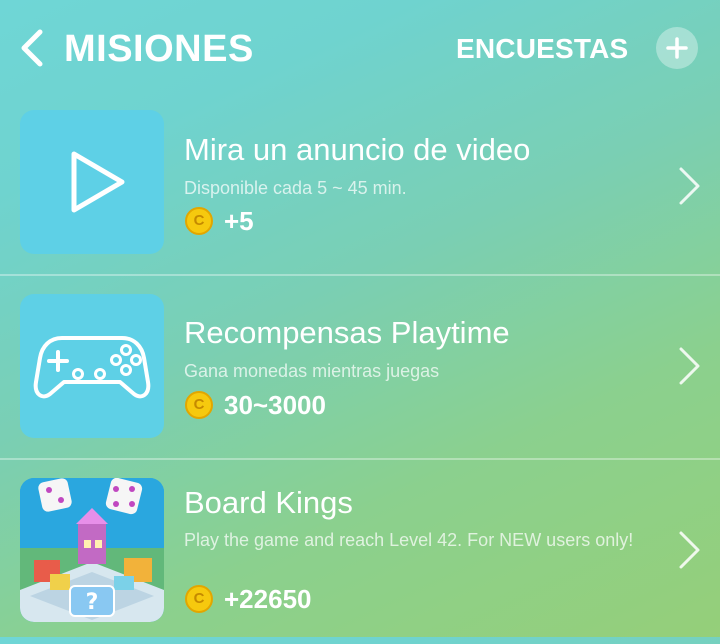  I want to click on surveys-link: ENCUESTAS, so click(542, 49).